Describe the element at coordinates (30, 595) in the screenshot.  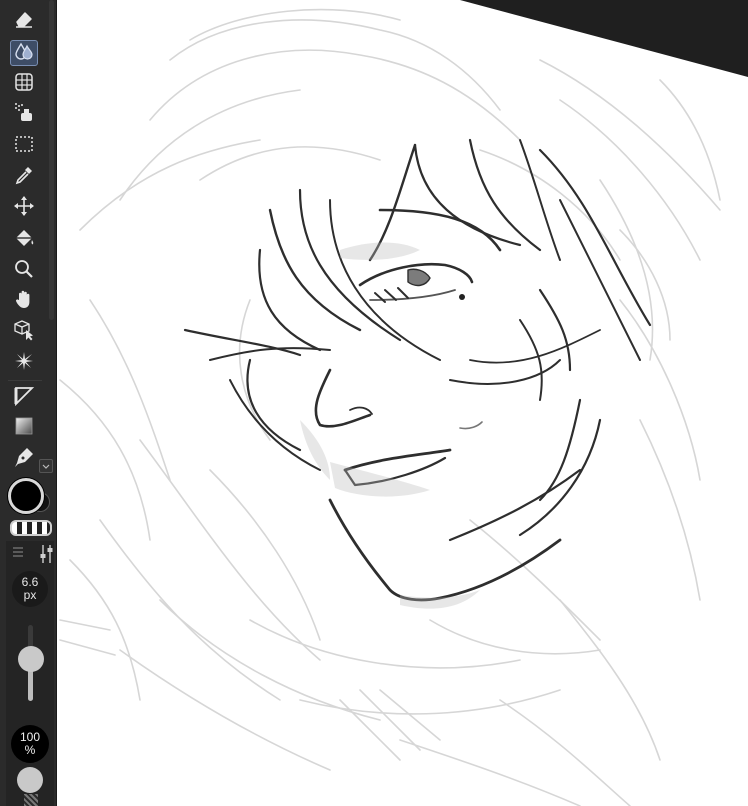
I see `brush-size-unit: px` at that location.